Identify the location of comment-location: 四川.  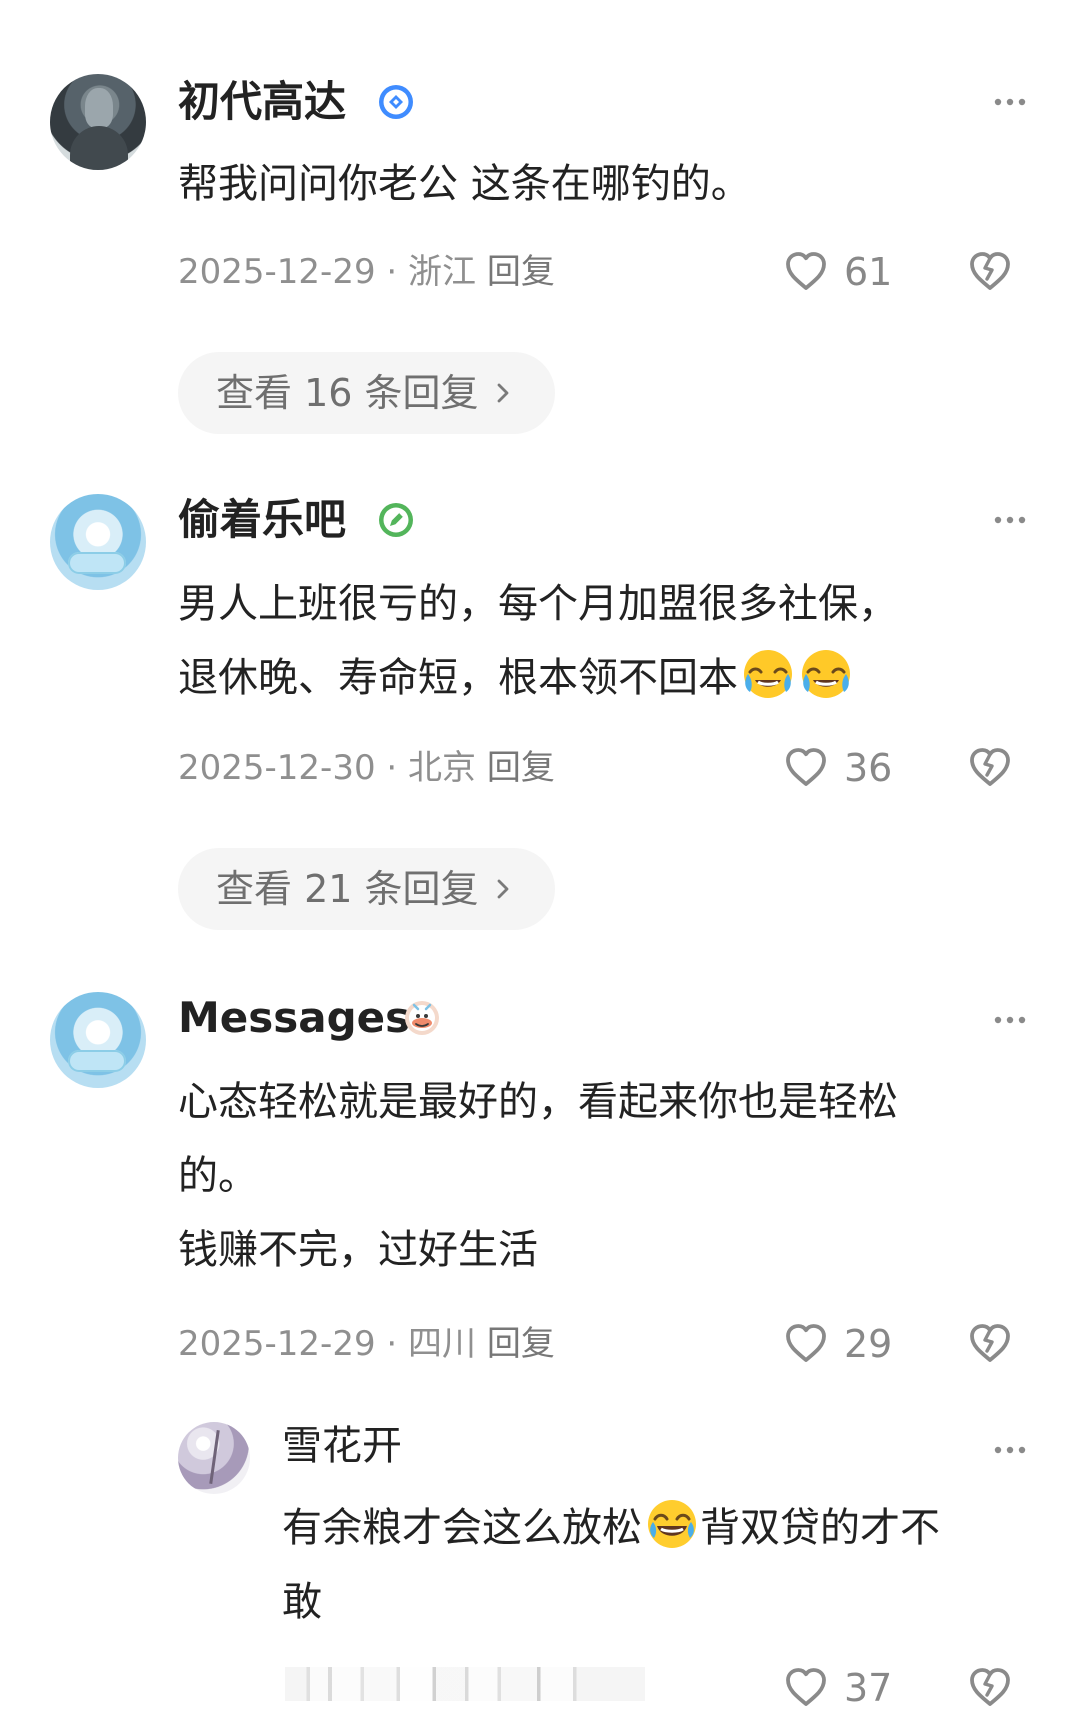
(442, 1344).